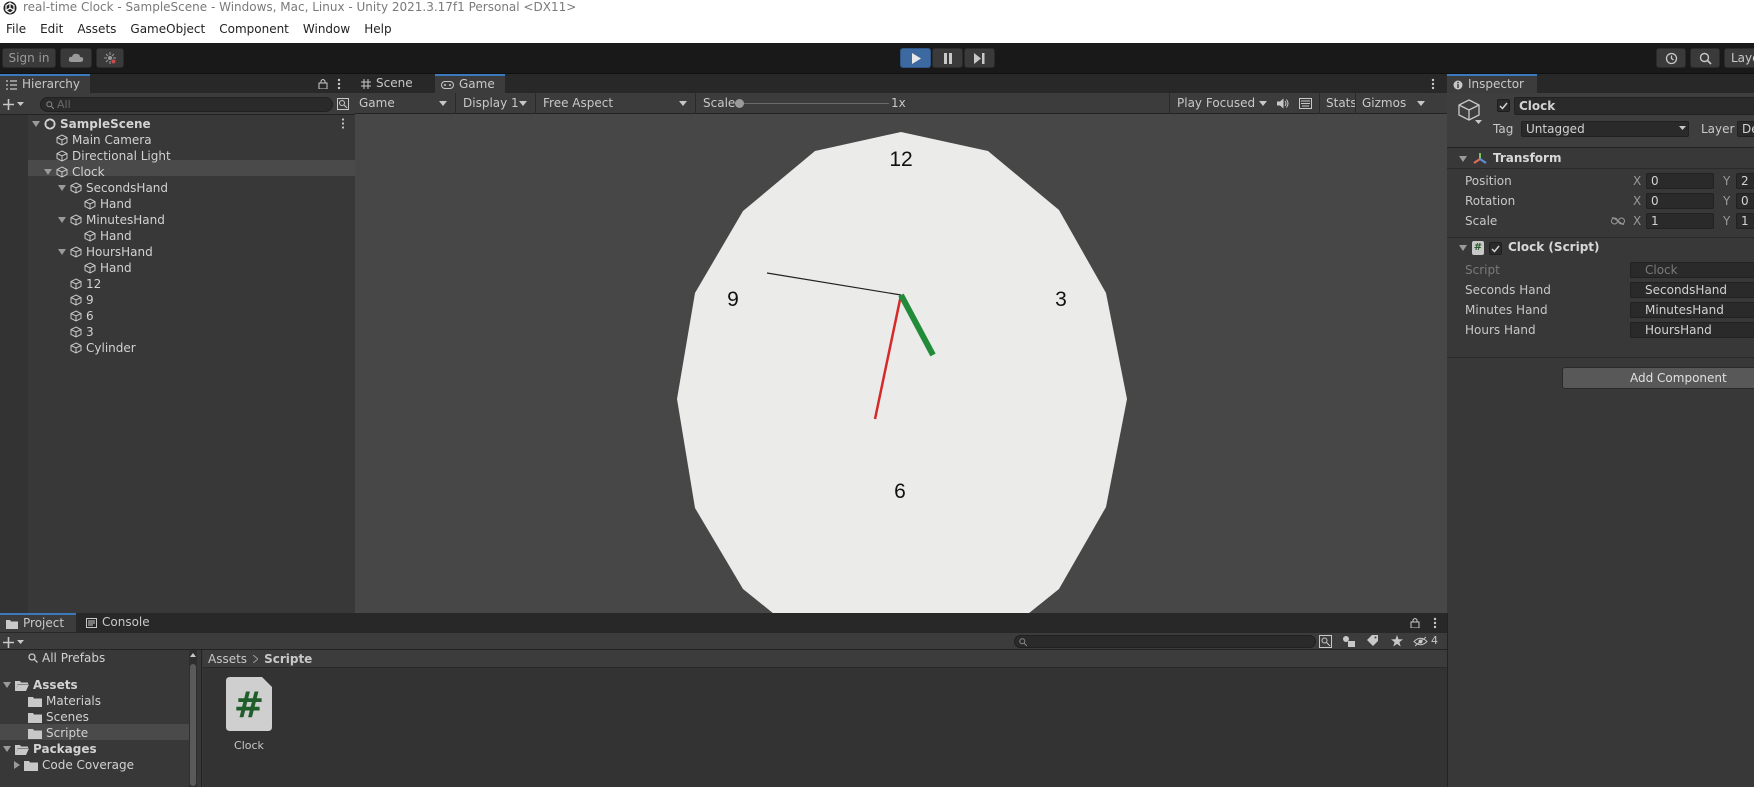 Image resolution: width=1754 pixels, height=787 pixels. Describe the element at coordinates (40, 685) in the screenshot. I see `tree-item-assets: Assets` at that location.